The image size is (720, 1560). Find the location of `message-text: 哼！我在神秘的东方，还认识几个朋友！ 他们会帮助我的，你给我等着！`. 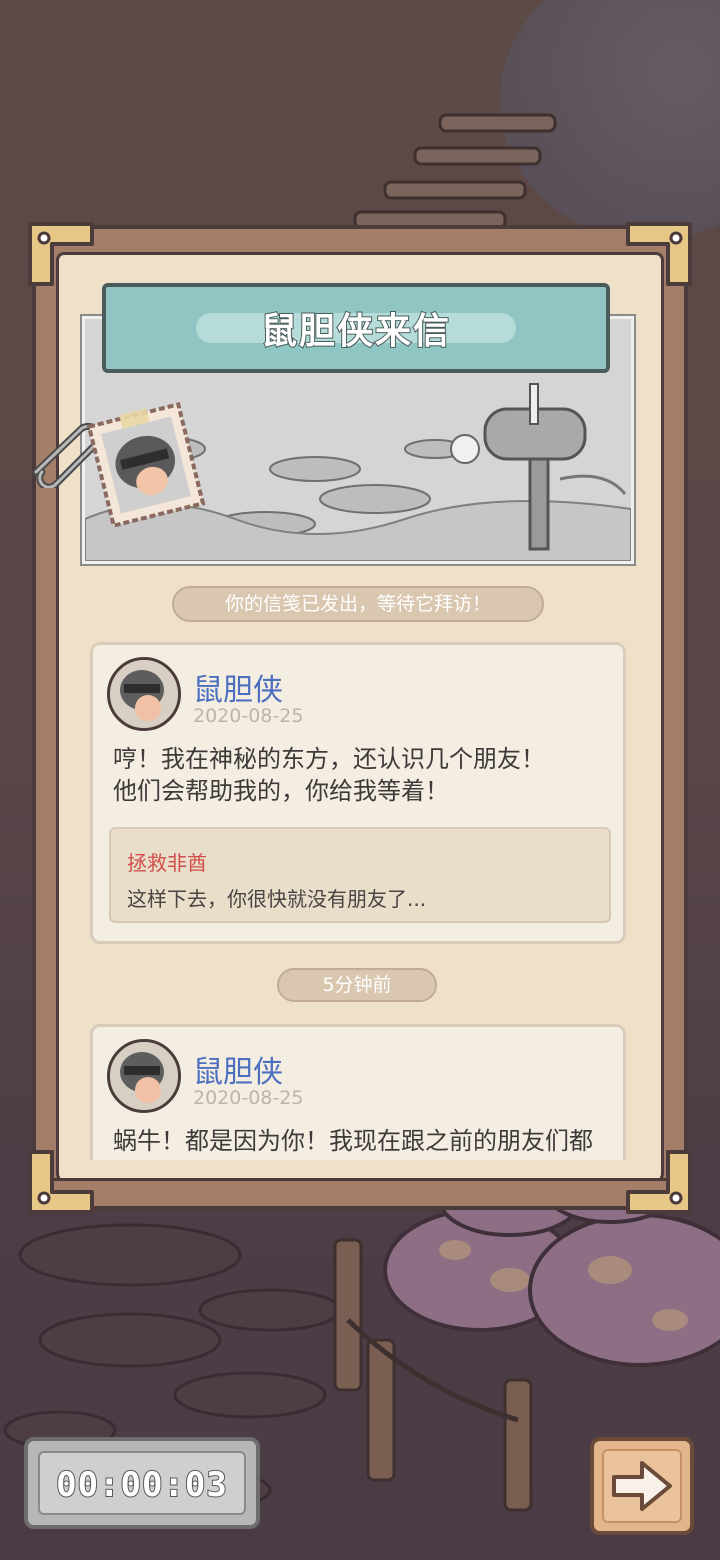

message-text: 哼！我在神秘的东方，还认识几个朋友！ 他们会帮助我的，你给我等着！ is located at coordinates (363, 775).